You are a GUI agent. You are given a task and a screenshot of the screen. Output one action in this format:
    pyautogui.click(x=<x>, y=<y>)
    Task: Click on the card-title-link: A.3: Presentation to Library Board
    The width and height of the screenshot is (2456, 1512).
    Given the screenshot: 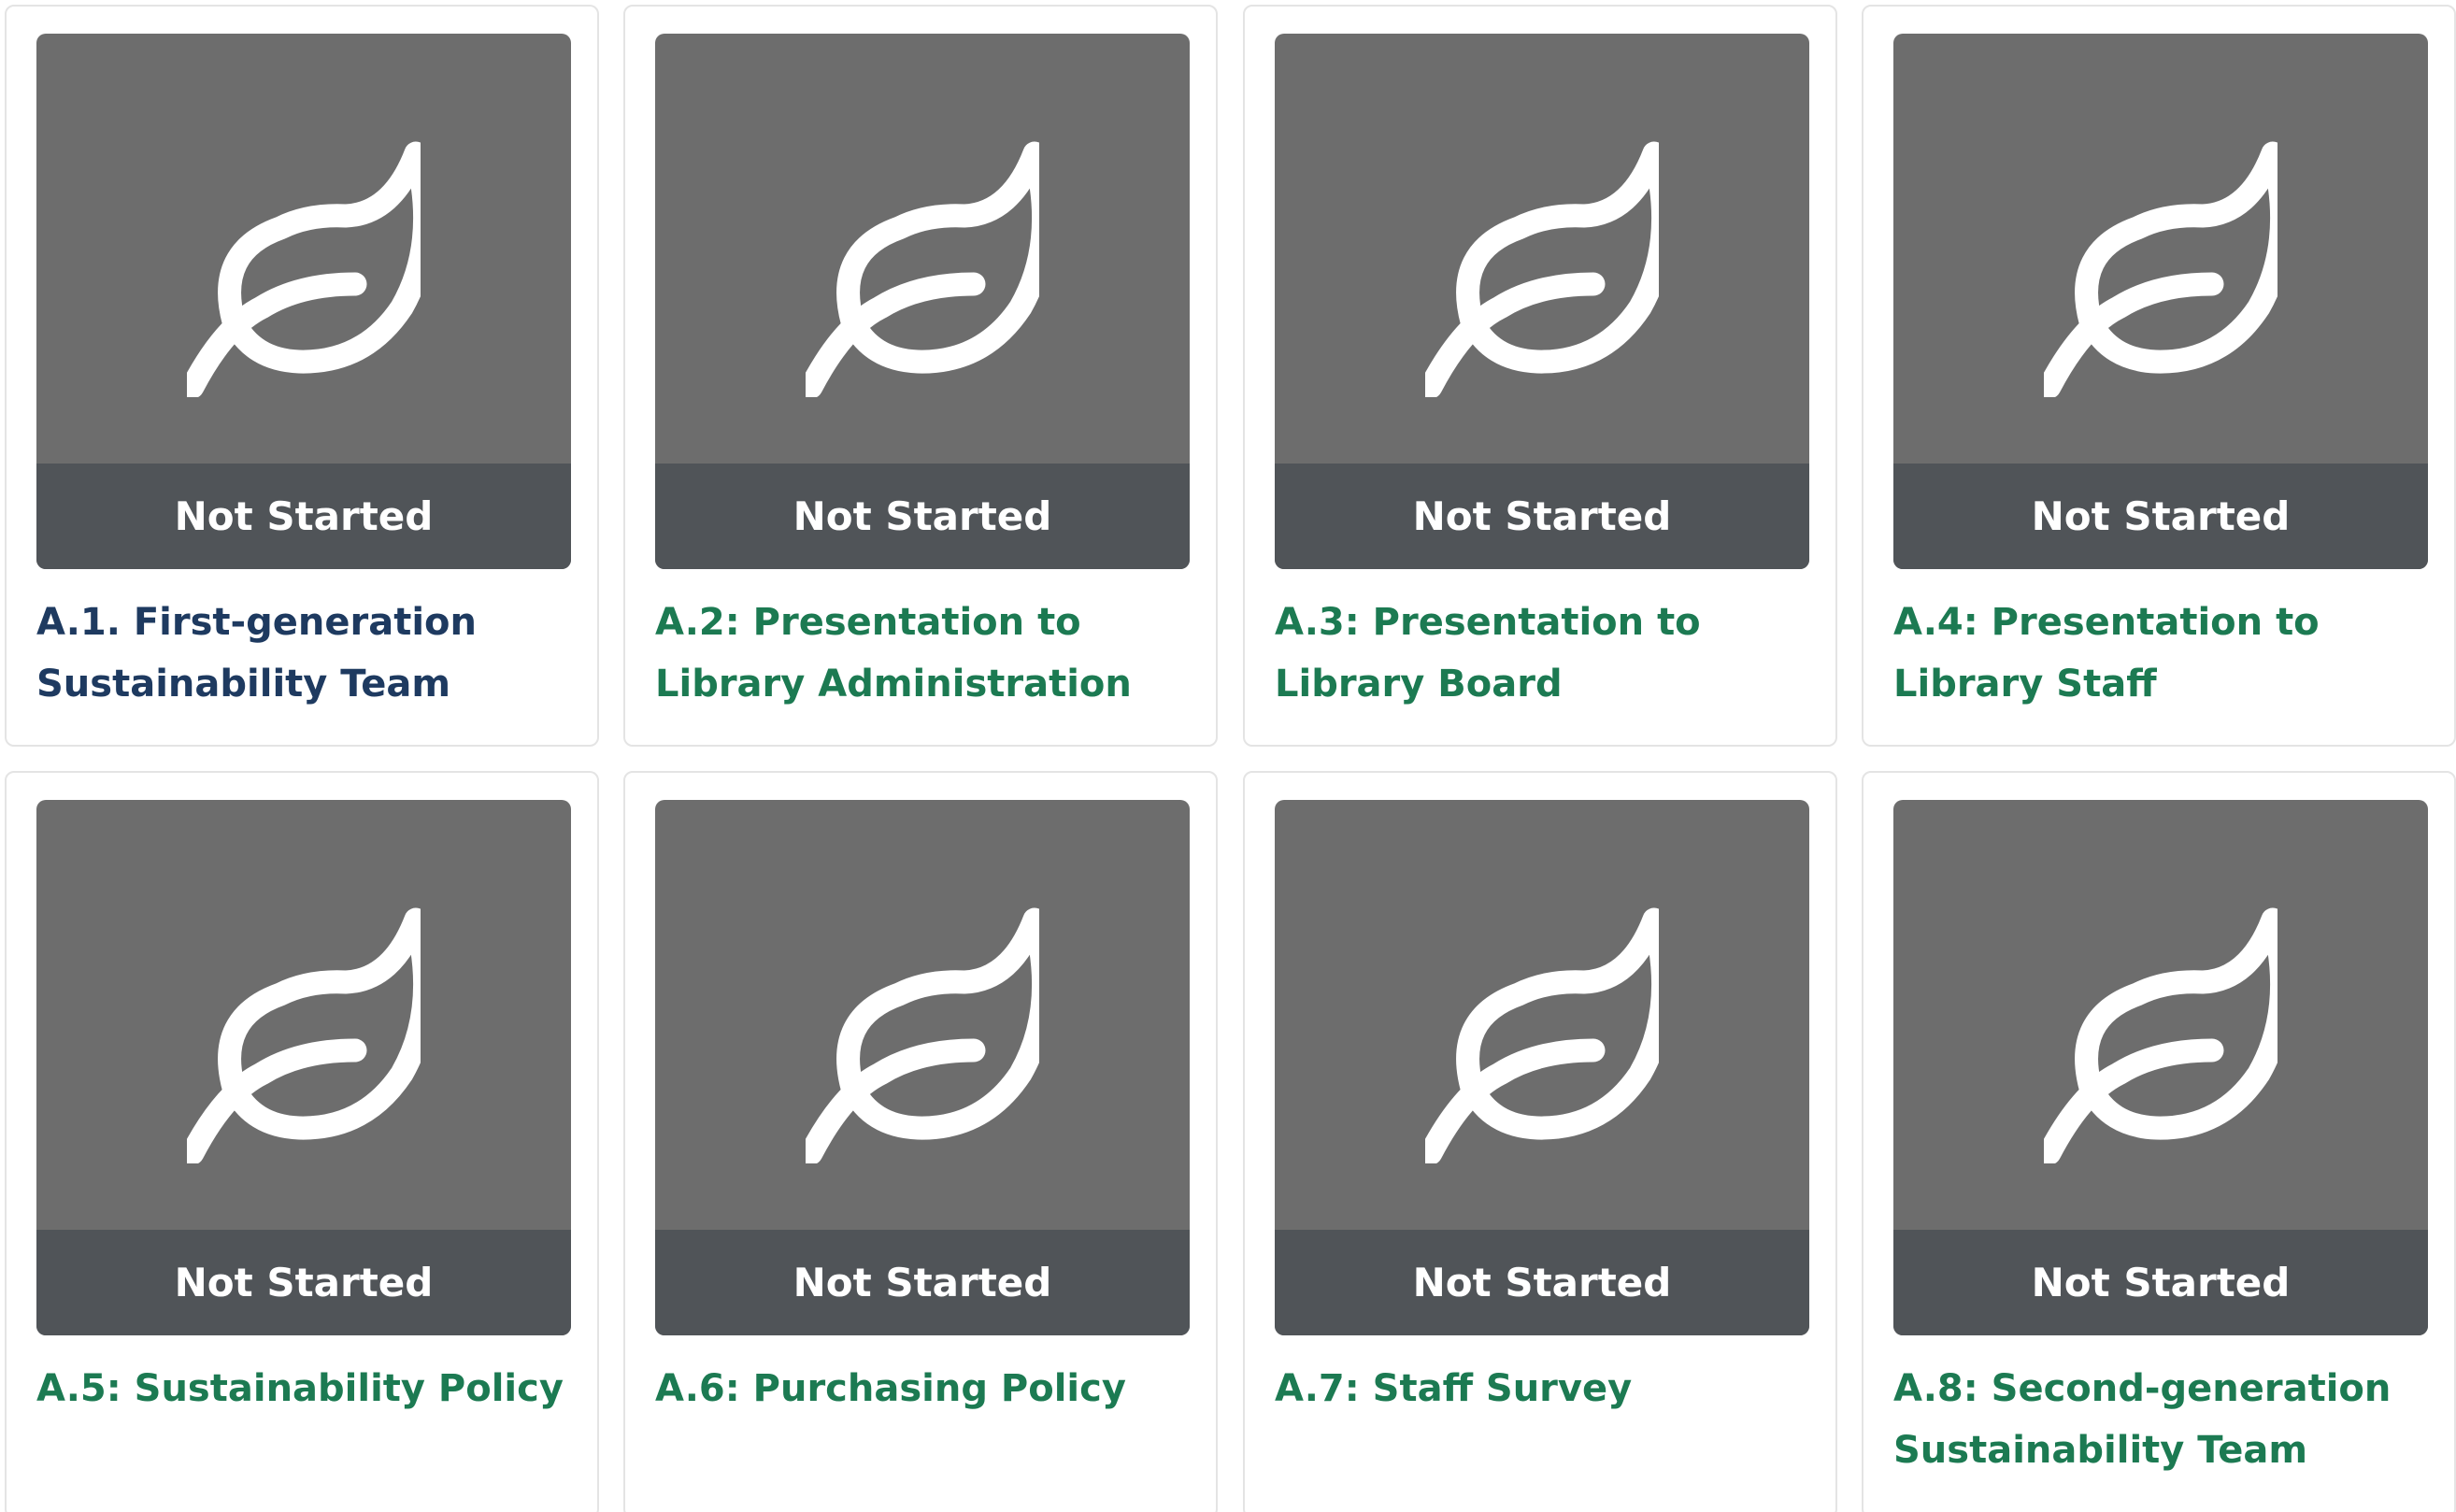 What is the action you would take?
    pyautogui.click(x=1546, y=653)
    